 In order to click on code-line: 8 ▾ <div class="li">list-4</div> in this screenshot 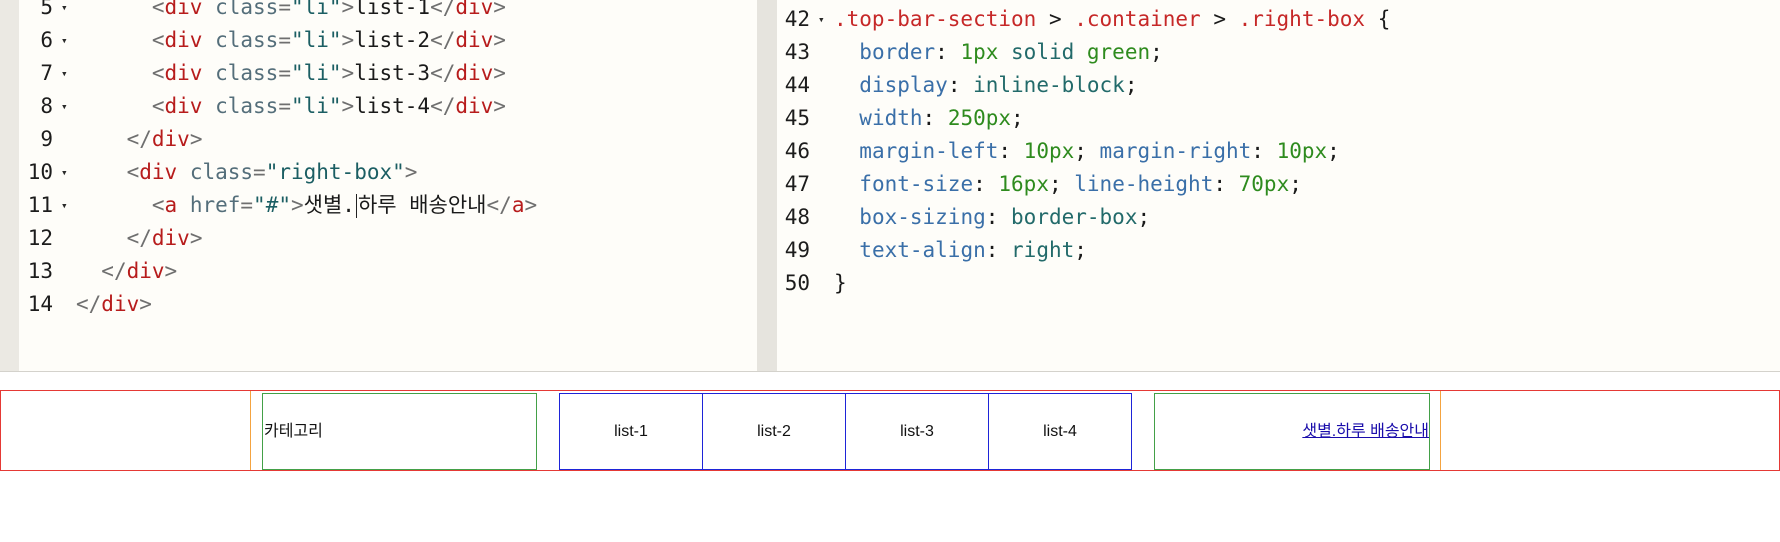, I will do `click(379, 106)`.